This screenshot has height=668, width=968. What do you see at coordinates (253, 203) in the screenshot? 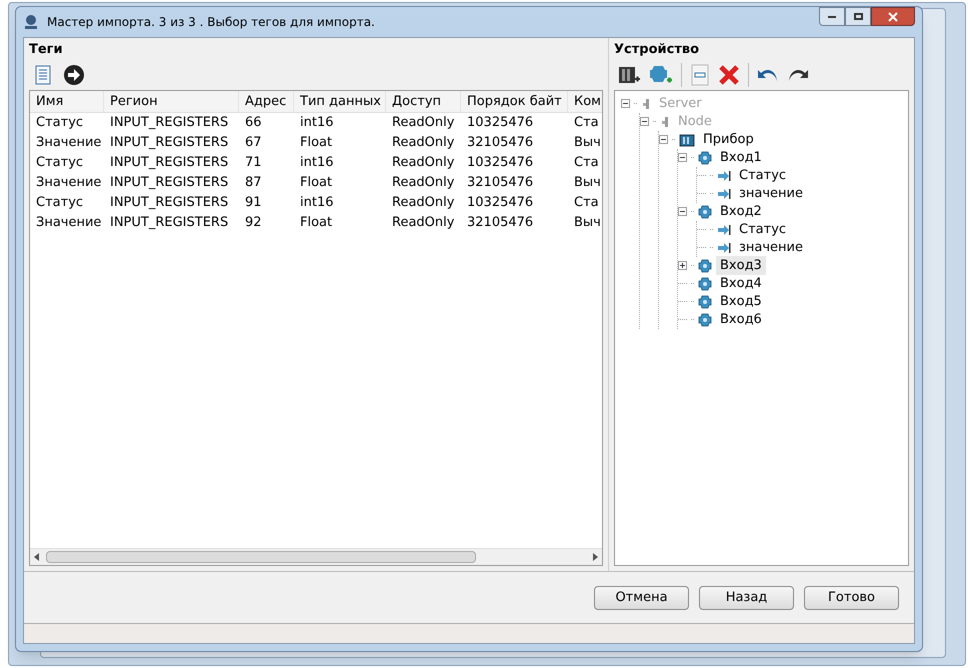
I see `table-cell-text: 91` at bounding box center [253, 203].